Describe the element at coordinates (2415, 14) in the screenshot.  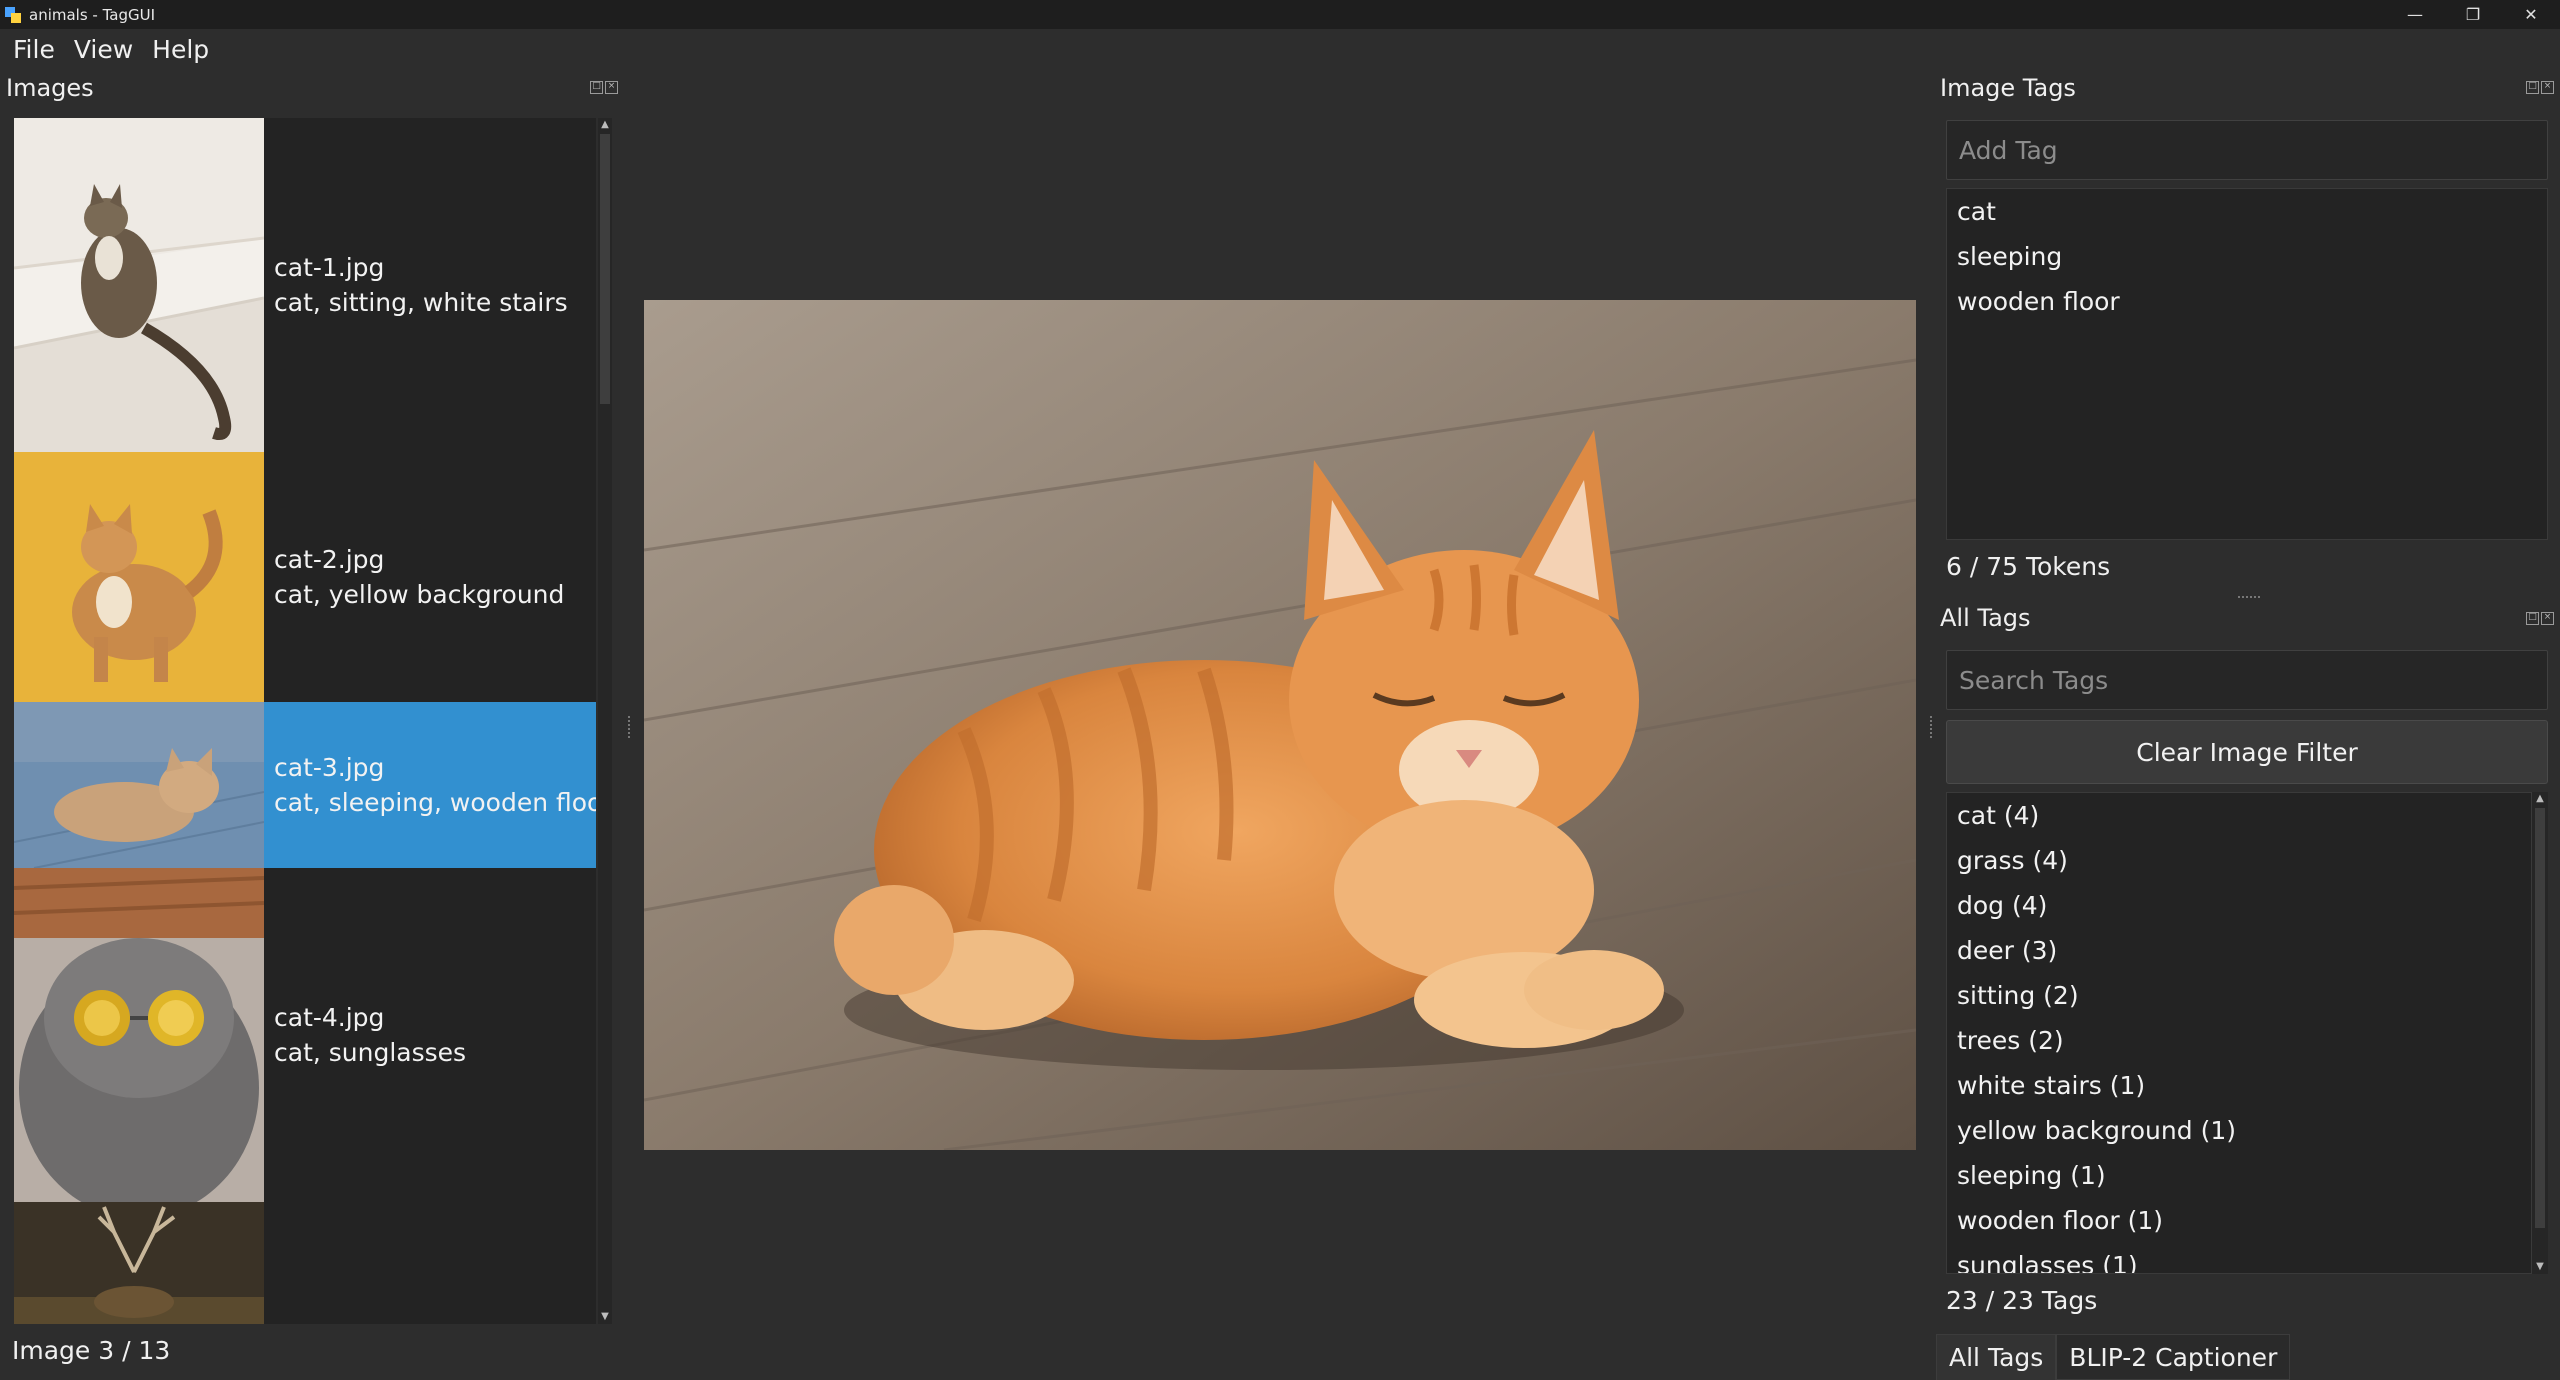
I see `minimize-icon: —` at that location.